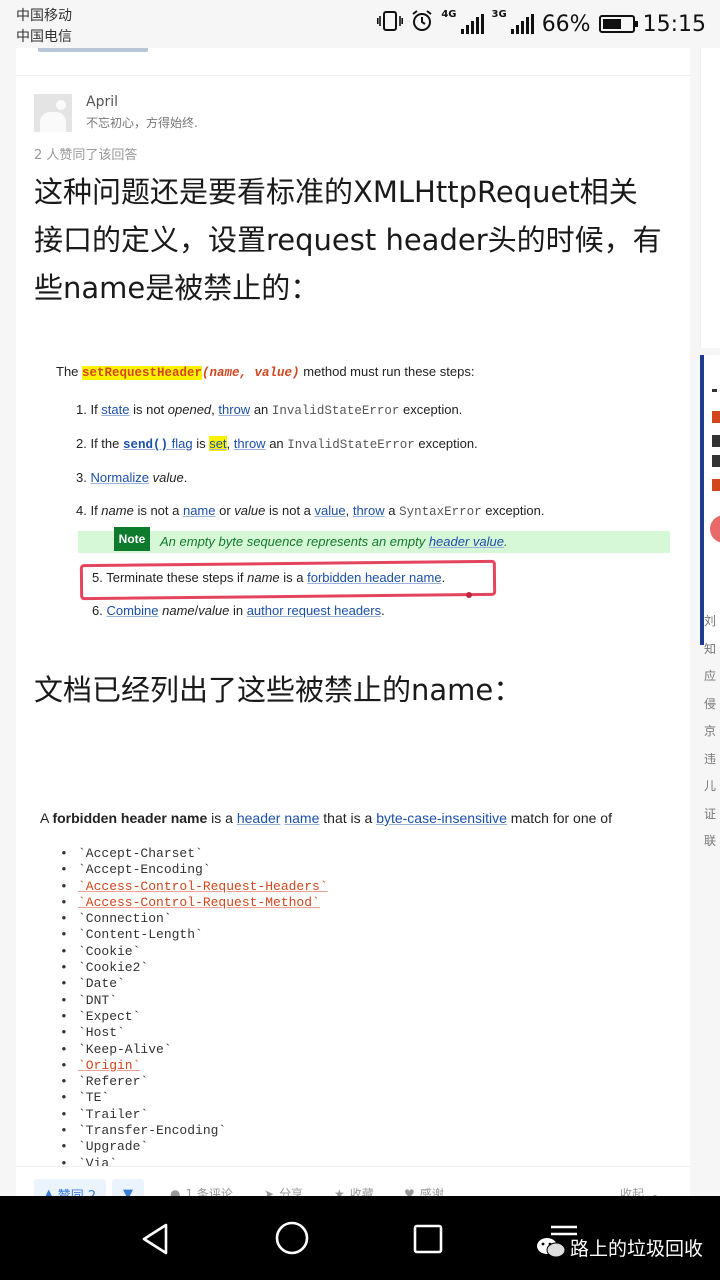  I want to click on collapse-button: 收起 ︿, so click(640, 1190).